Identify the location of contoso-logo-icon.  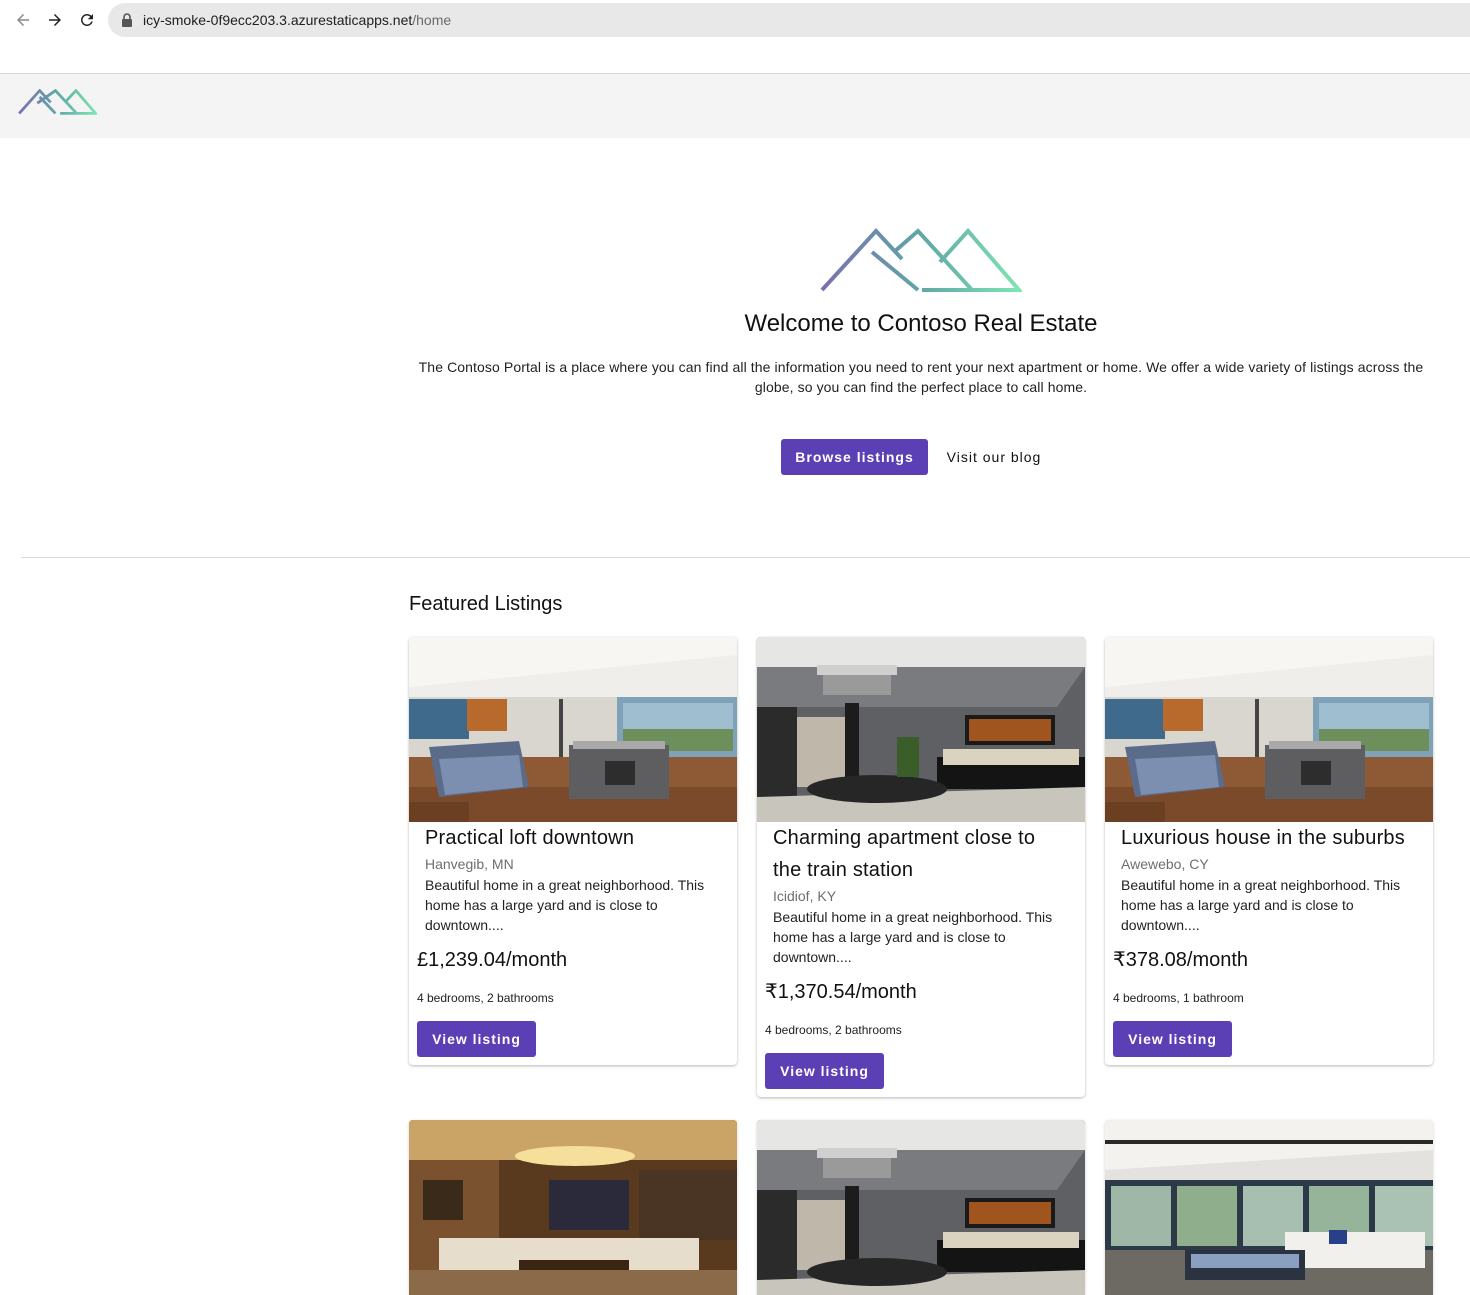
(57, 102).